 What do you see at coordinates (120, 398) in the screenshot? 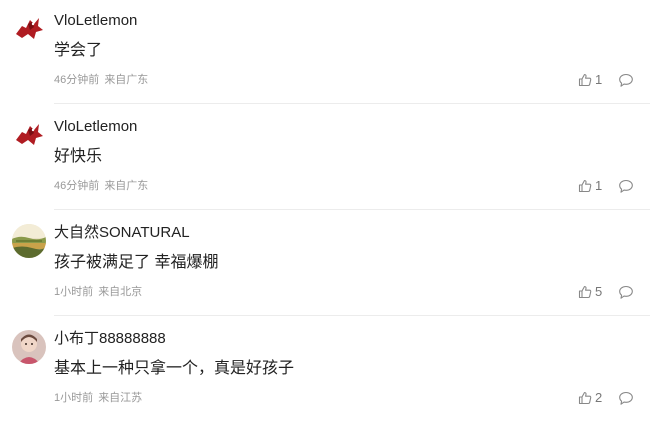
I see `comment-location: 来自江苏` at bounding box center [120, 398].